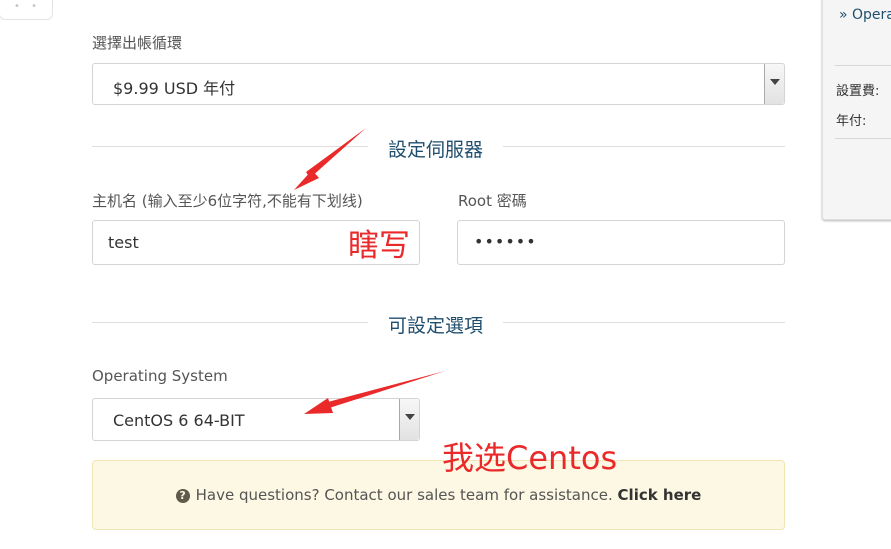 The width and height of the screenshot is (891, 549). Describe the element at coordinates (530, 458) in the screenshot. I see `os-annotation: 我选Centos` at that location.